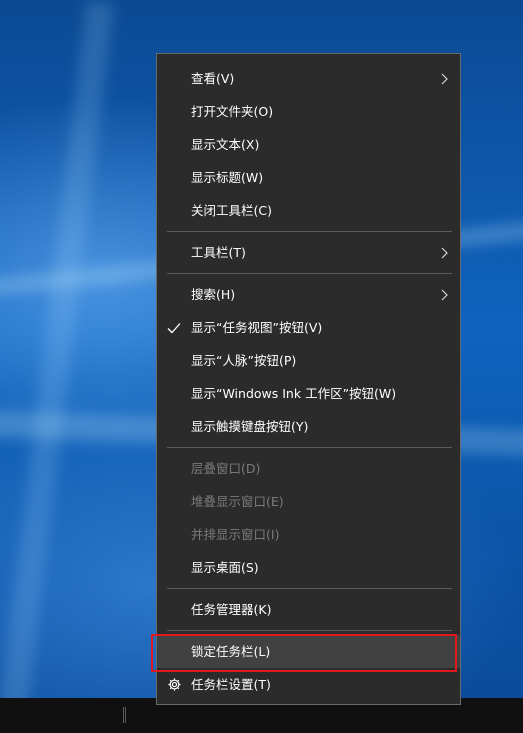 This screenshot has width=523, height=733. I want to click on menu-item-label: 任务管理器(K), so click(231, 609).